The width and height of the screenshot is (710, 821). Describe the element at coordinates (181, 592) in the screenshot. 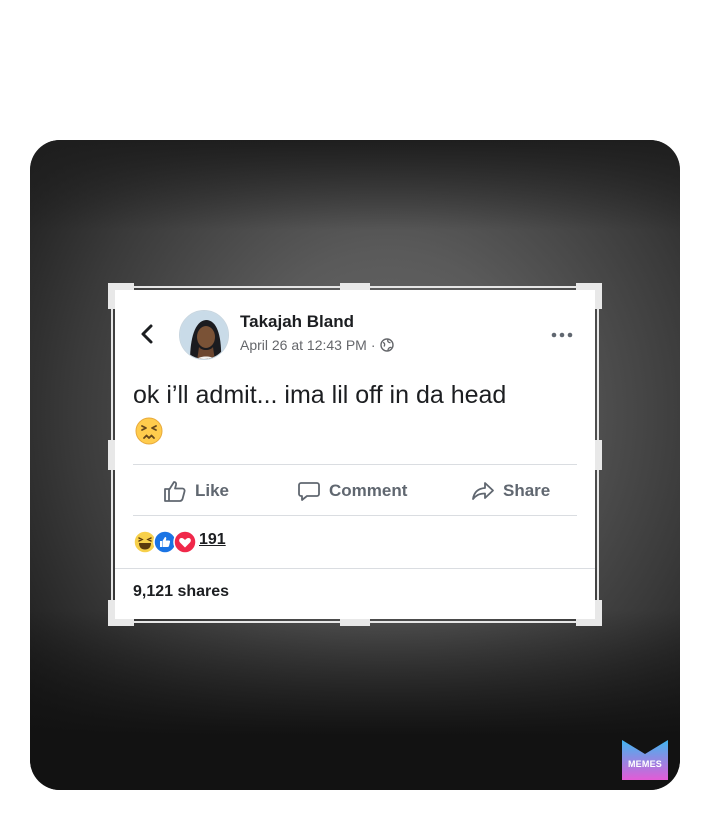

I see `shares-count: 9,121 shares` at that location.